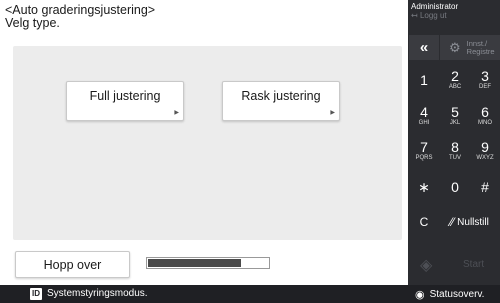 Image resolution: width=500 pixels, height=303 pixels. I want to click on key-6: 6 MNO, so click(485, 116).